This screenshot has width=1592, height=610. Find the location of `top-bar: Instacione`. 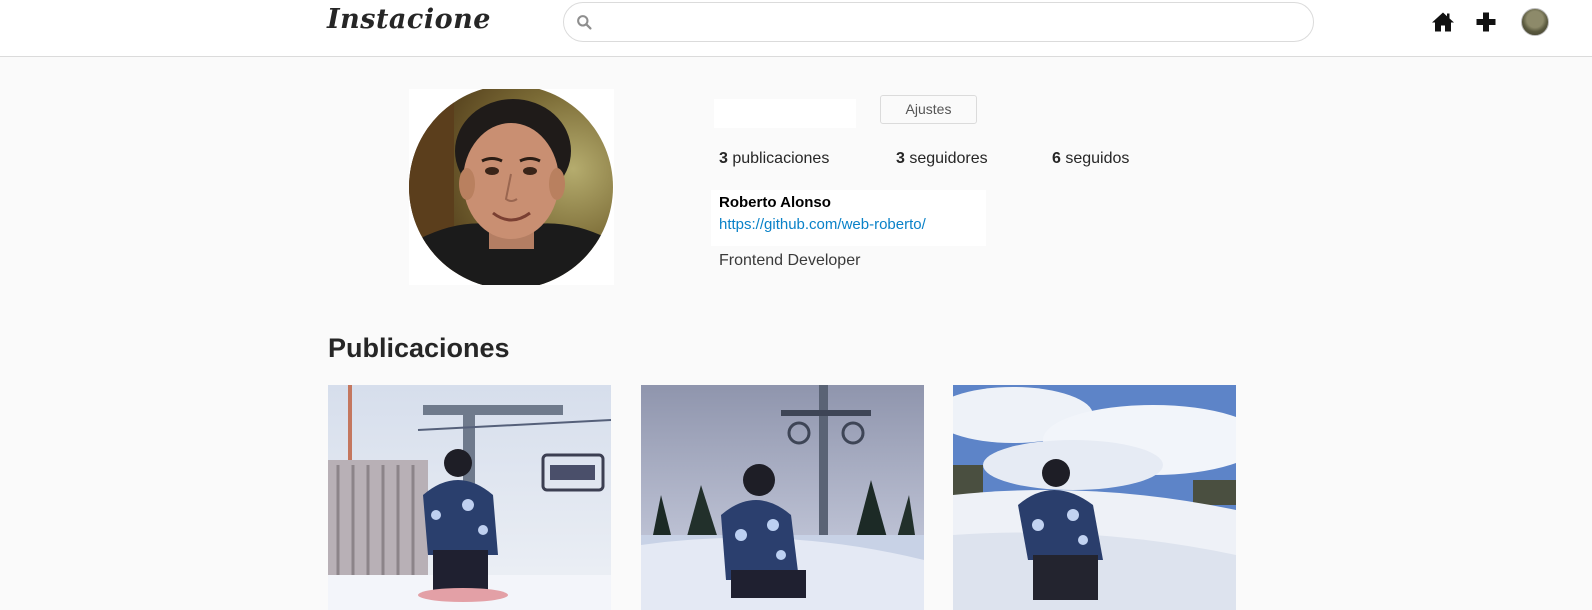

top-bar: Instacione is located at coordinates (796, 28).